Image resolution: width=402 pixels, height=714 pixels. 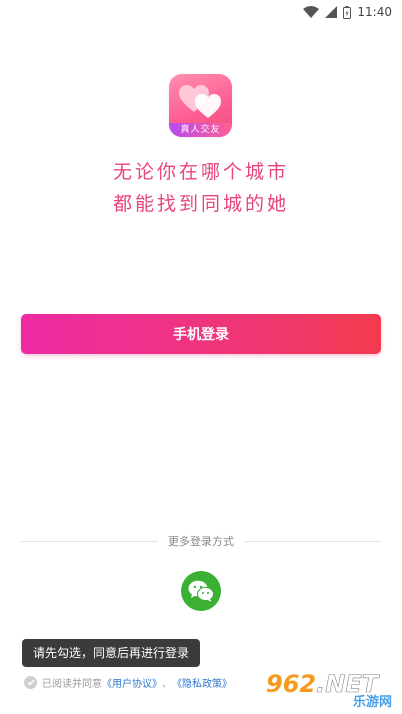 I want to click on wifi-icon, so click(x=311, y=12).